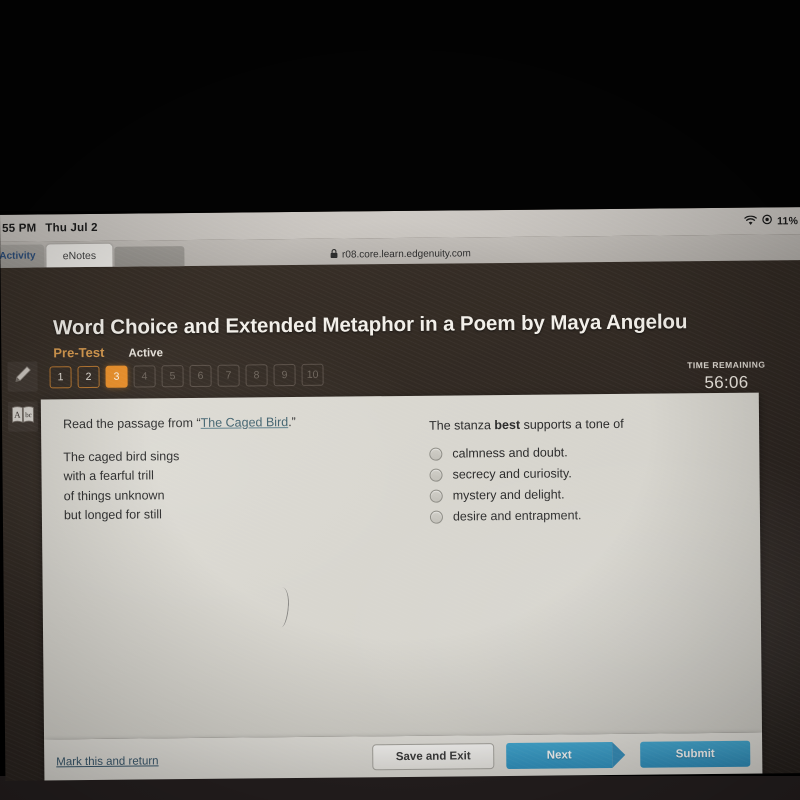  I want to click on answer-option-c: mystery and delight., so click(579, 494).